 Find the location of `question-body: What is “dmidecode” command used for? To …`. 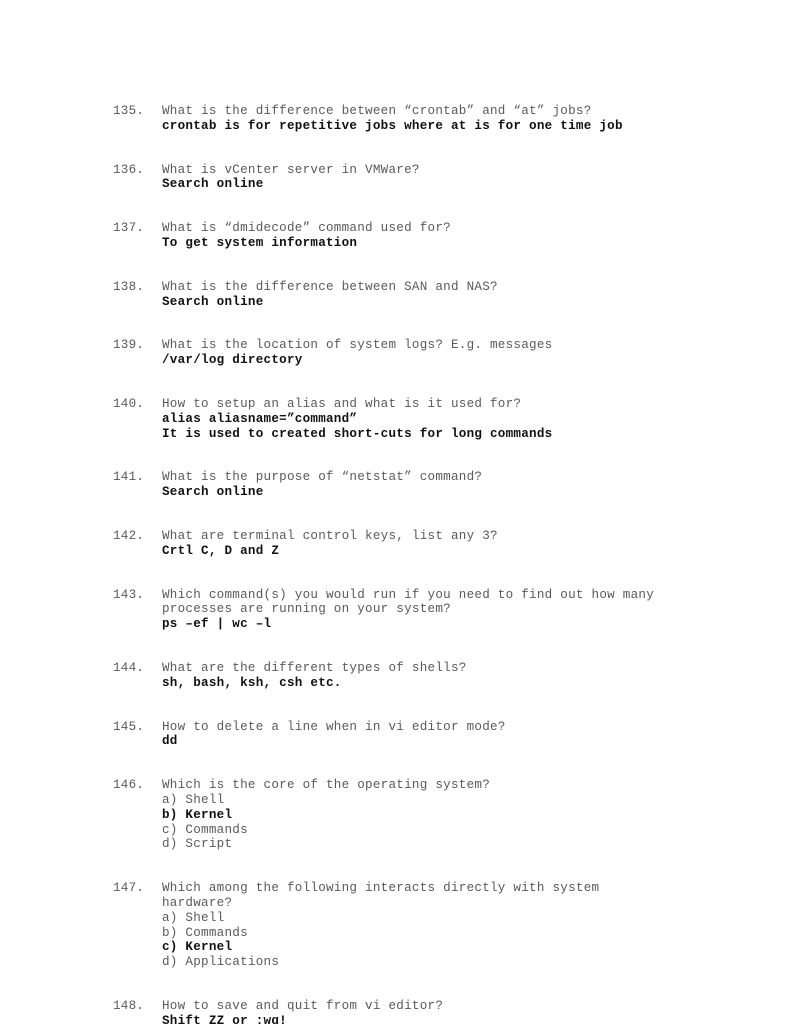

question-body: What is “dmidecode” command used for? To … is located at coordinates (417, 236).